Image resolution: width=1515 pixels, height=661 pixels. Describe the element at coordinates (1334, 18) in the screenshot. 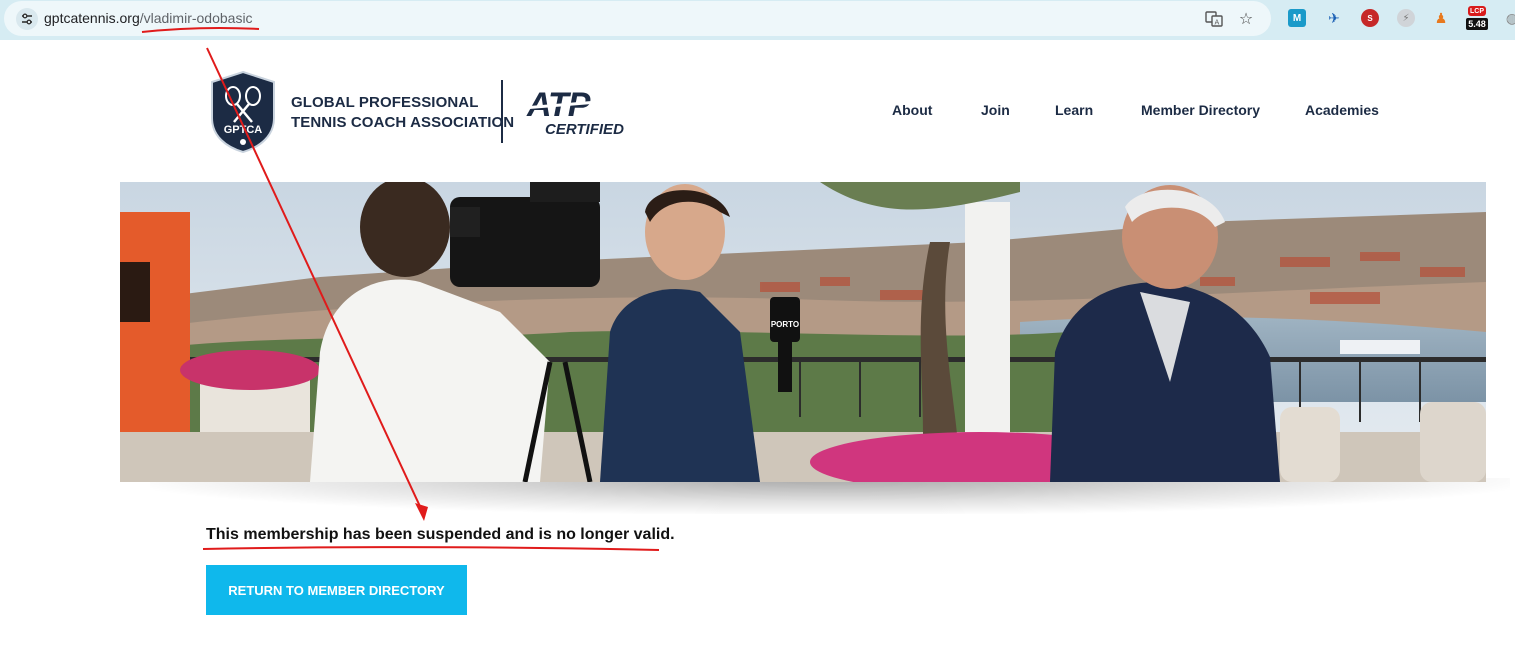

I see `extension-plane-icon: ✈` at that location.